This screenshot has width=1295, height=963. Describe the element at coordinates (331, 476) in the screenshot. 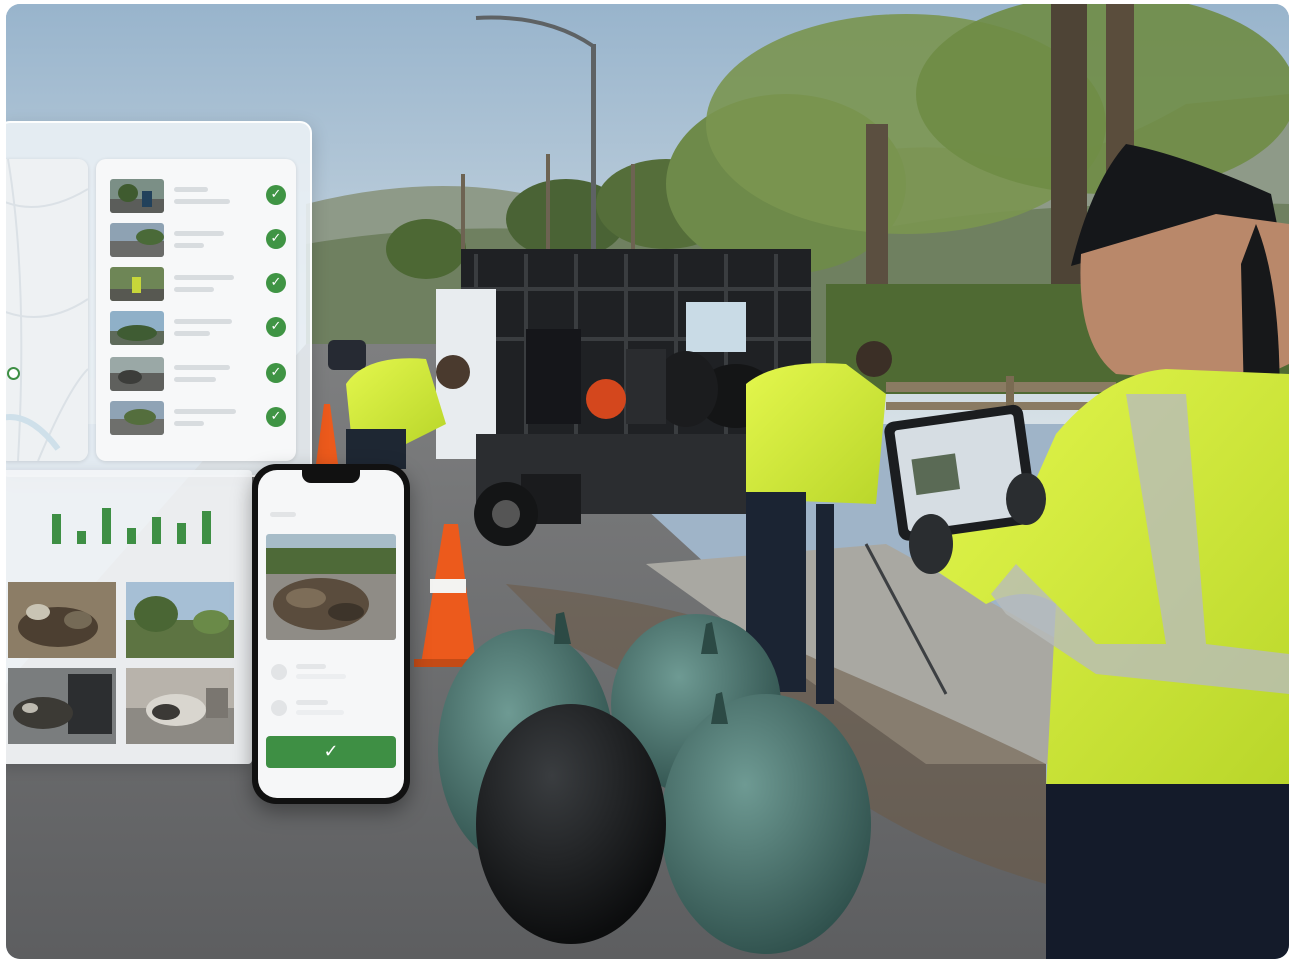

I see `phone-notch` at that location.